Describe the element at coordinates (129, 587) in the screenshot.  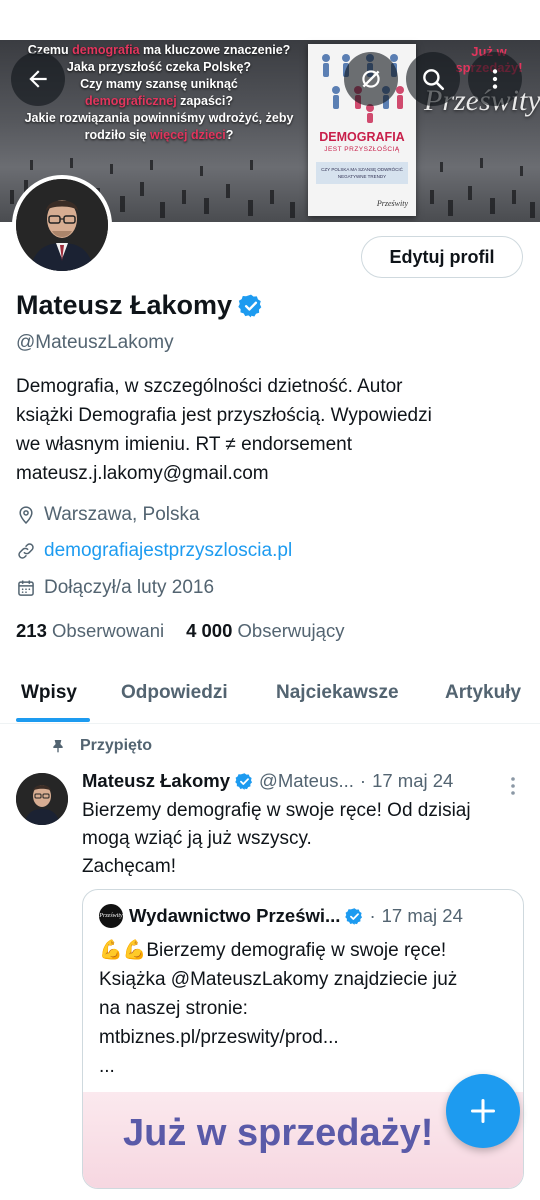
I see `joined-text: Dołączył/a luty 2016` at that location.